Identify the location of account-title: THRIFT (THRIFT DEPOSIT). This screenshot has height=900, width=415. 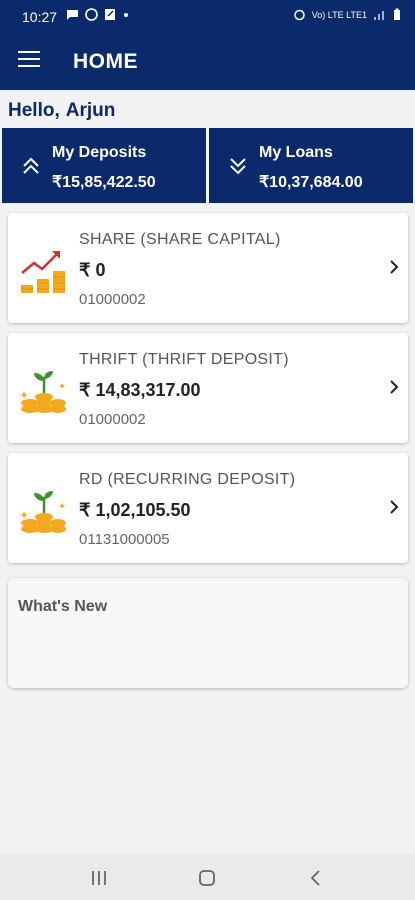
(184, 359).